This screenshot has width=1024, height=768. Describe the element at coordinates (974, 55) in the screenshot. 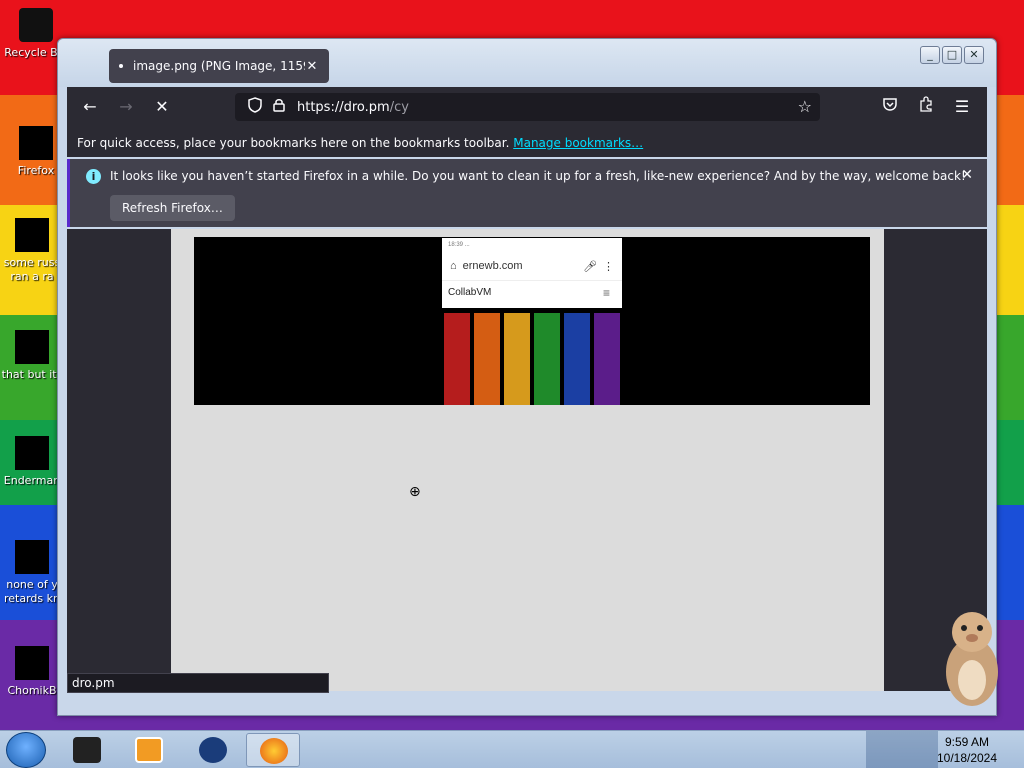

I see `close-window-button: ✕` at that location.